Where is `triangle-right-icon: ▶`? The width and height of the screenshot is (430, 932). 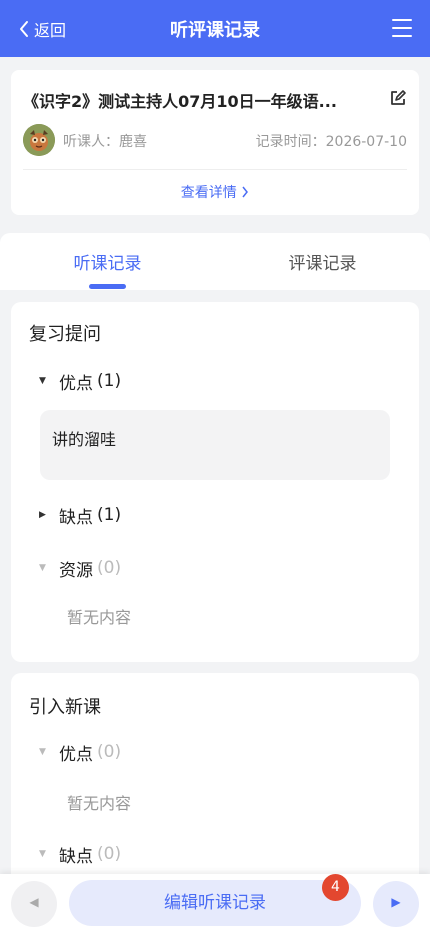
triangle-right-icon: ▶ is located at coordinates (42, 515).